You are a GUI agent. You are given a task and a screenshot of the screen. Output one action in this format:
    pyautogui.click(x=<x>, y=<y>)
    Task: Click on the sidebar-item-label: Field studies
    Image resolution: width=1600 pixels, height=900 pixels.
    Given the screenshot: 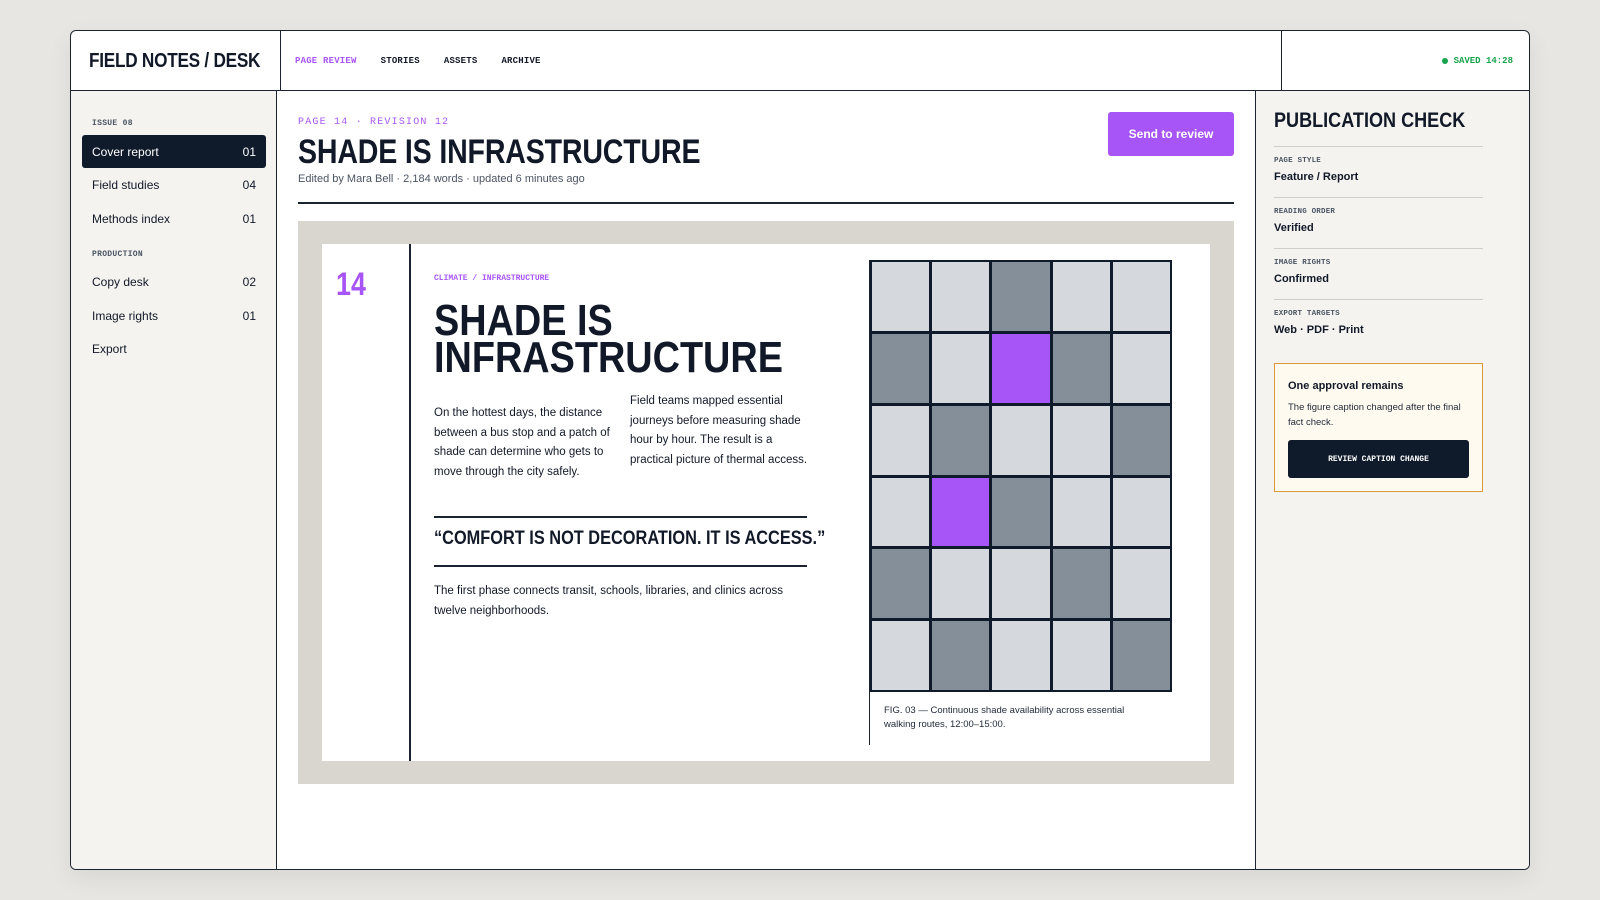 What is the action you would take?
    pyautogui.click(x=126, y=184)
    